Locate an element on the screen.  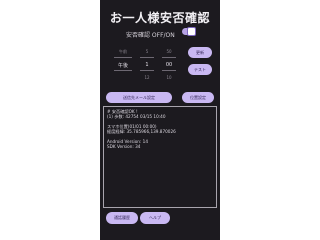
safety-check-label: 安否確認 OFF/ON is located at coordinates (150, 35).